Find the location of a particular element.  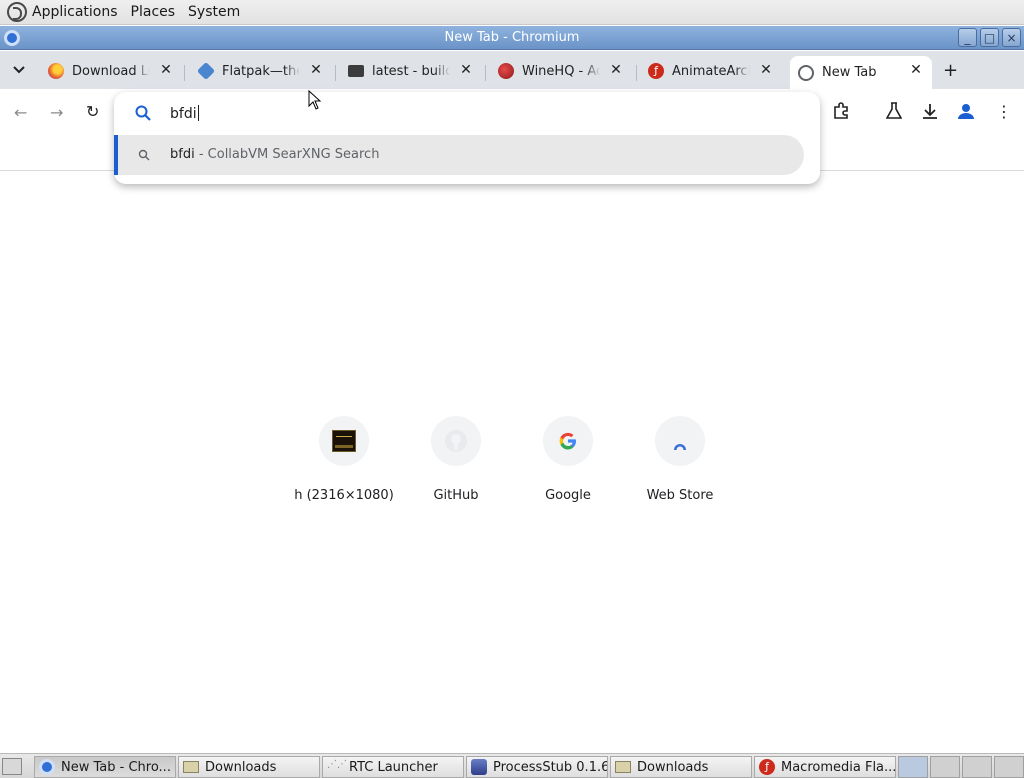

tab-download: Download Lu ✕ is located at coordinates (111, 71).